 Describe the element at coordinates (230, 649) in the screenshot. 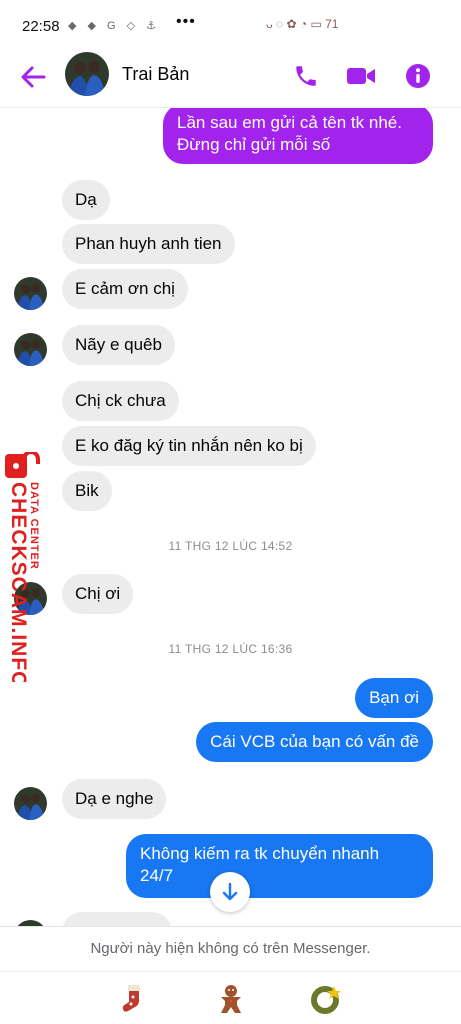

I see `timestamp: 11 THG 12 LÚC 16:36` at that location.